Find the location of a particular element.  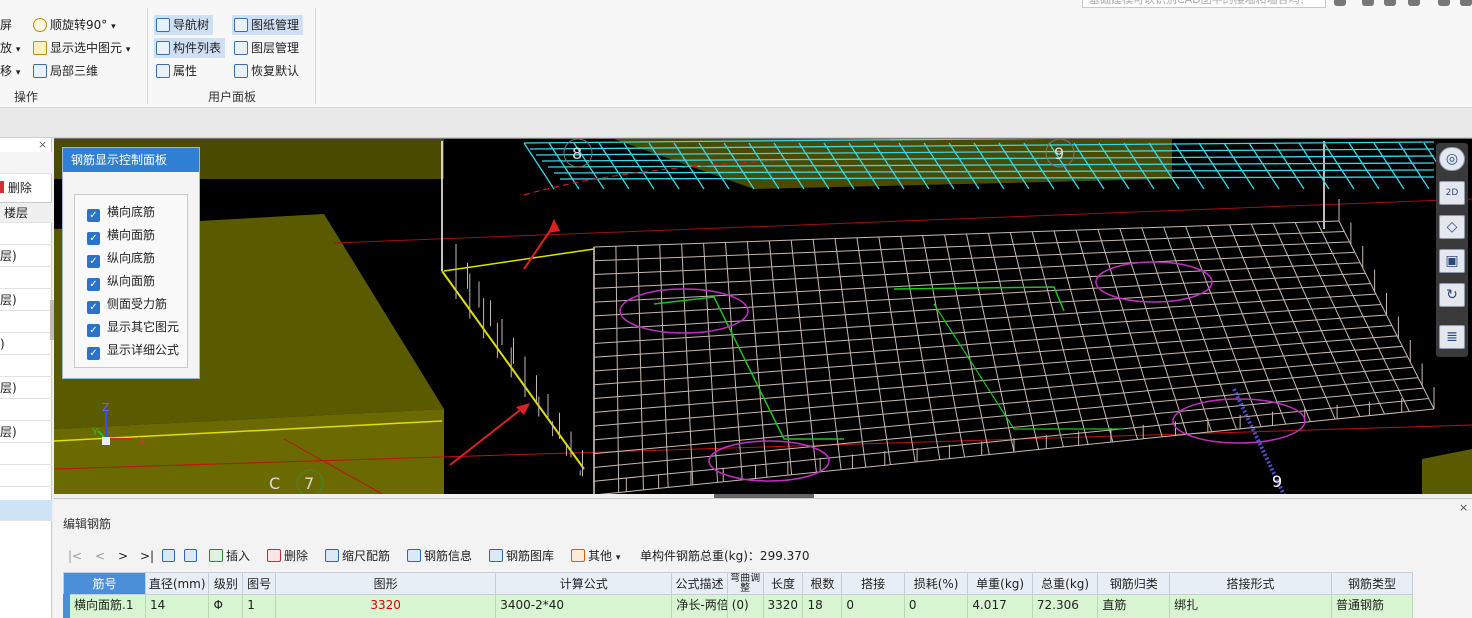

column-header: 钢筋类型 is located at coordinates (1372, 583).